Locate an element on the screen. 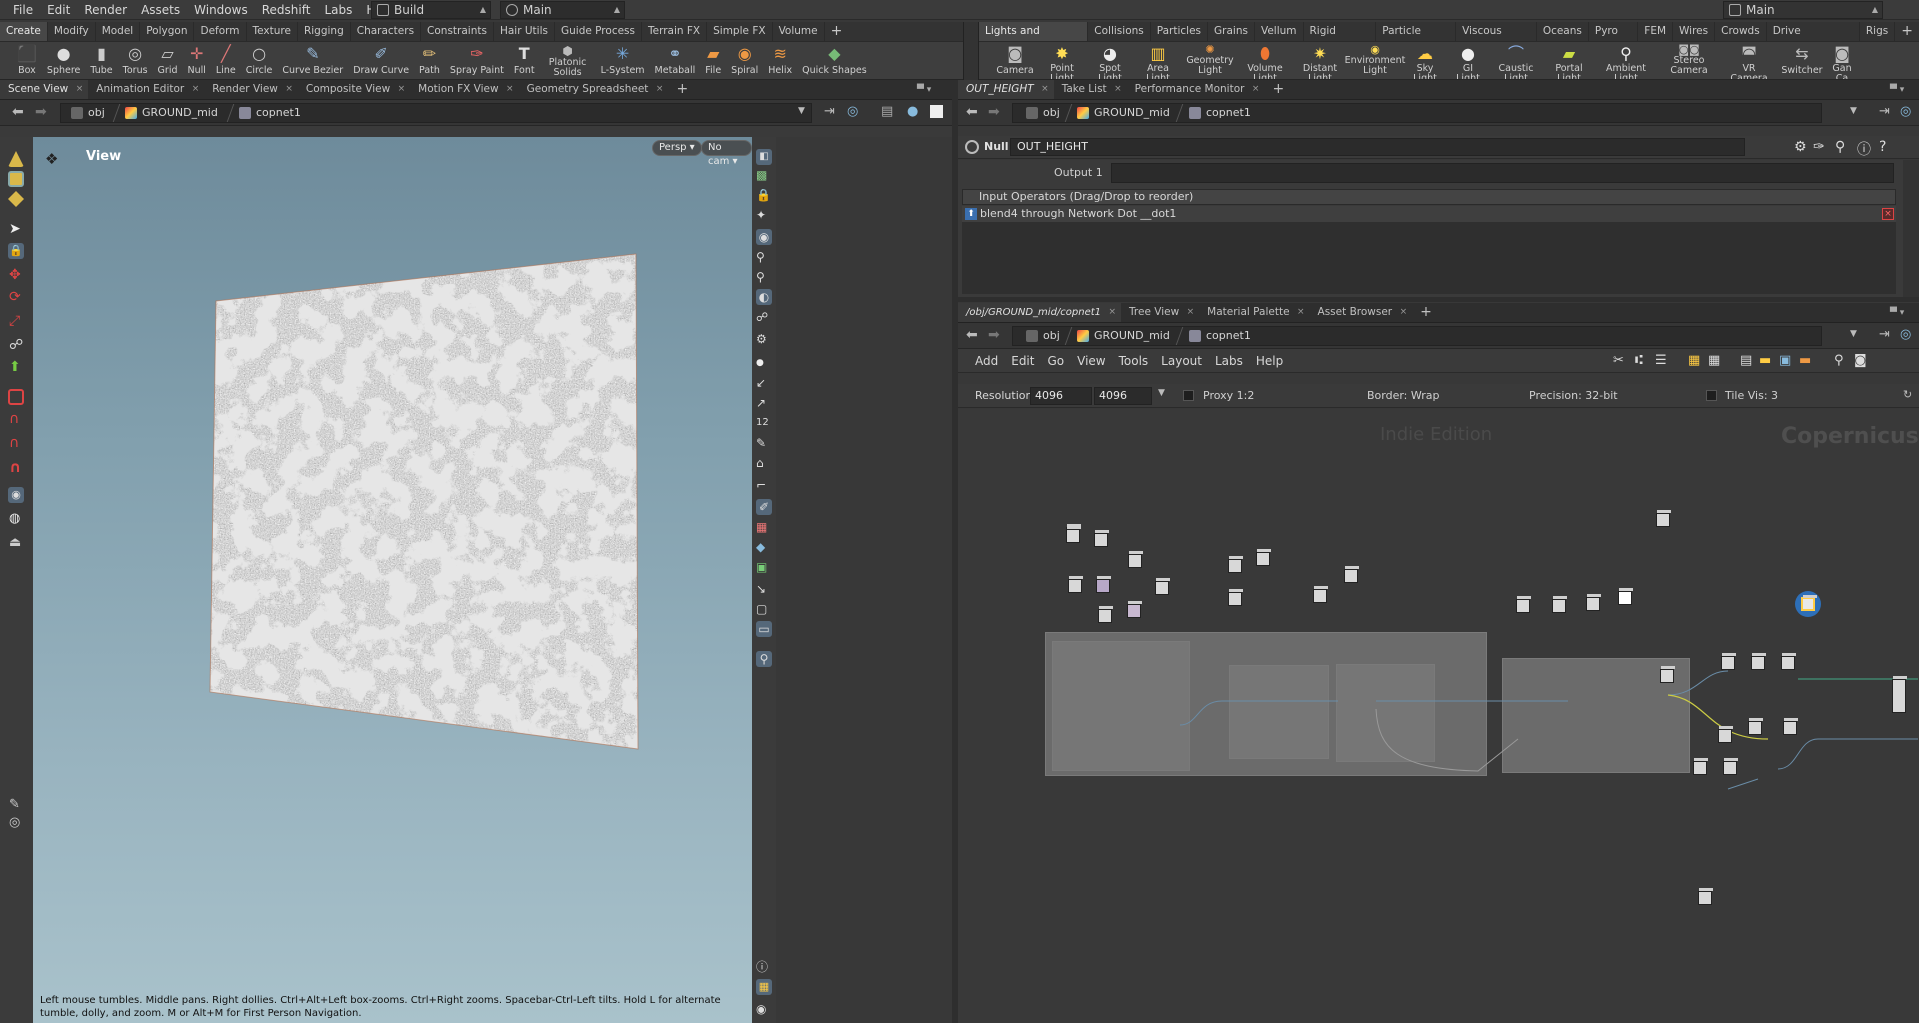 The image size is (1919, 1023). back-arrow-icon: ⬅ is located at coordinates (972, 335).